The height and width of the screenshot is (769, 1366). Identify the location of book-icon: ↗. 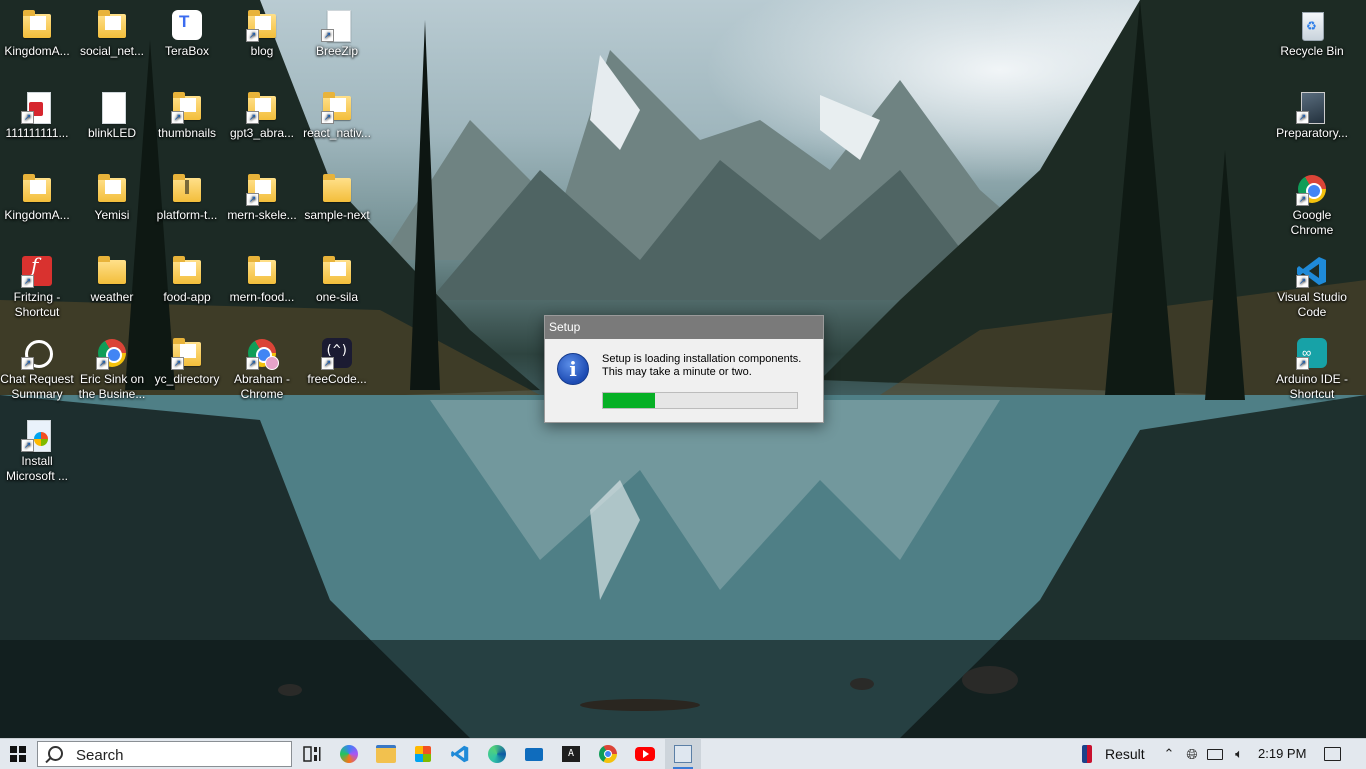
(1312, 107).